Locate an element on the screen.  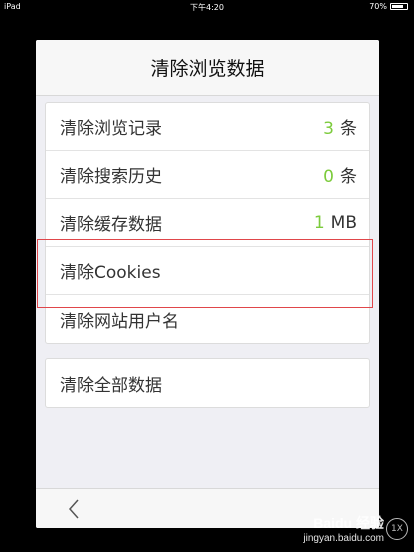
zoom-badge: 1X is located at coordinates (397, 529).